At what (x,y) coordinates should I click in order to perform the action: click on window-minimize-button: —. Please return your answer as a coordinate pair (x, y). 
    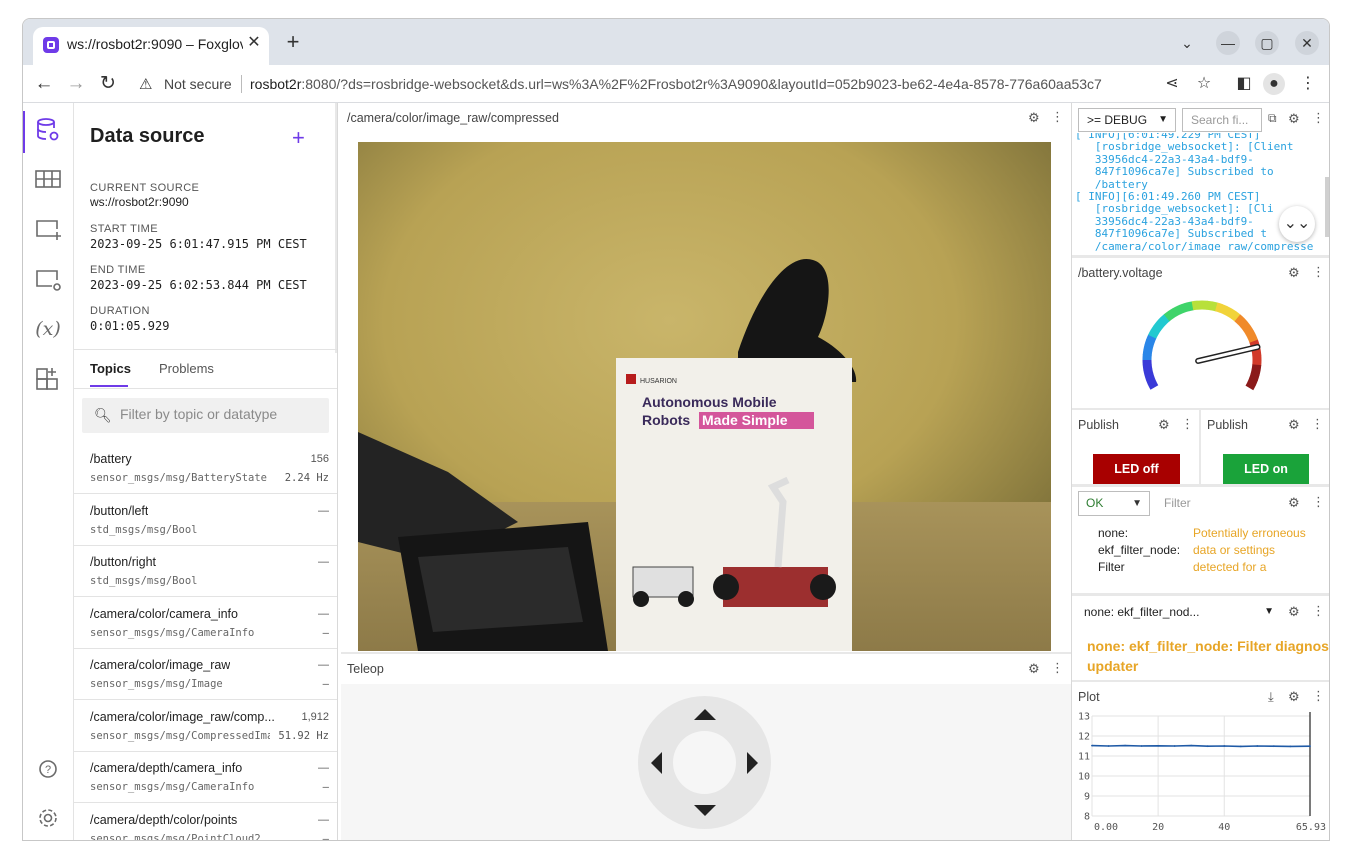
    Looking at the image, I should click on (1228, 43).